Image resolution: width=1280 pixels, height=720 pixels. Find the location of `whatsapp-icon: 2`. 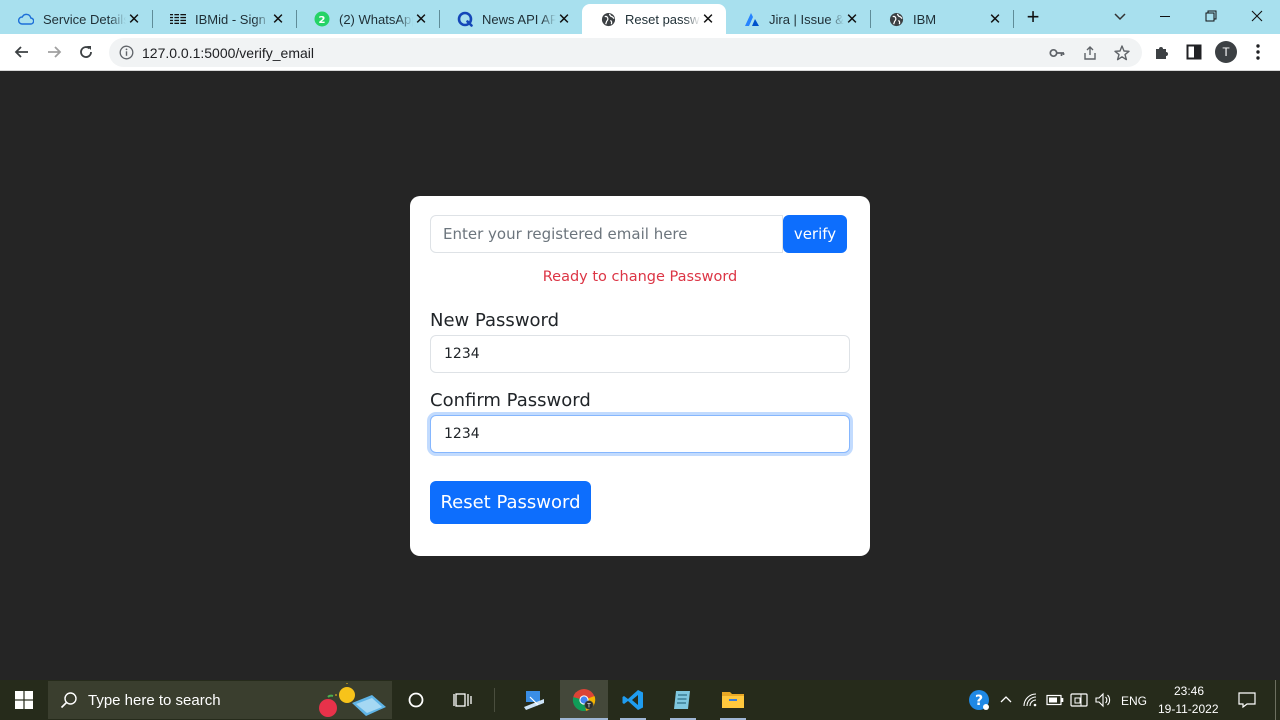

whatsapp-icon: 2 is located at coordinates (322, 19).